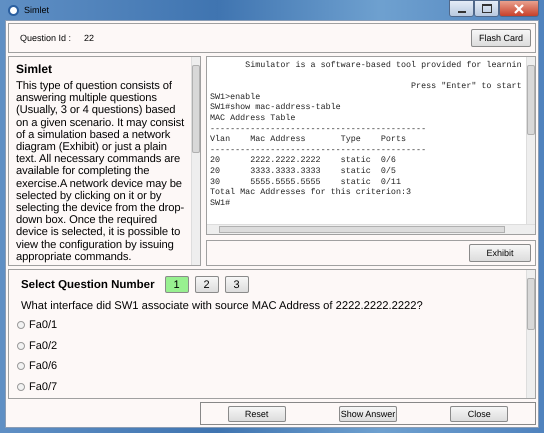 This screenshot has height=433, width=544. What do you see at coordinates (13, 10) in the screenshot?
I see `app-icon` at bounding box center [13, 10].